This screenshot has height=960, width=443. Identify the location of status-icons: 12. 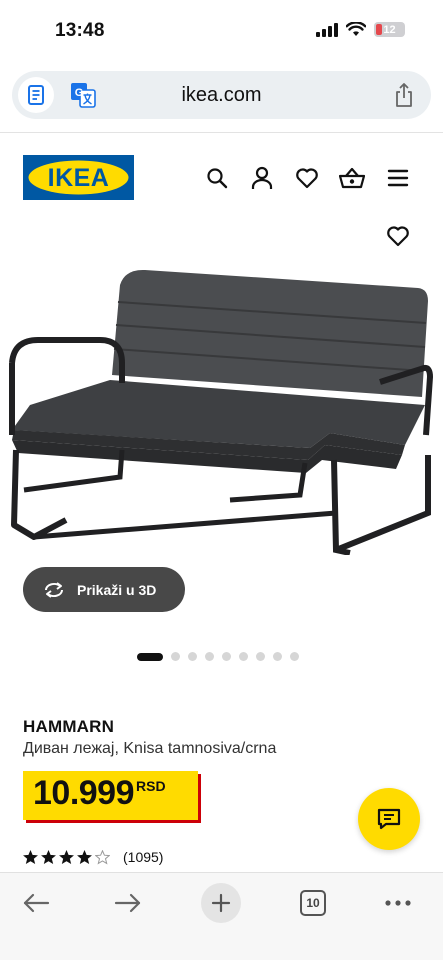
(360, 29).